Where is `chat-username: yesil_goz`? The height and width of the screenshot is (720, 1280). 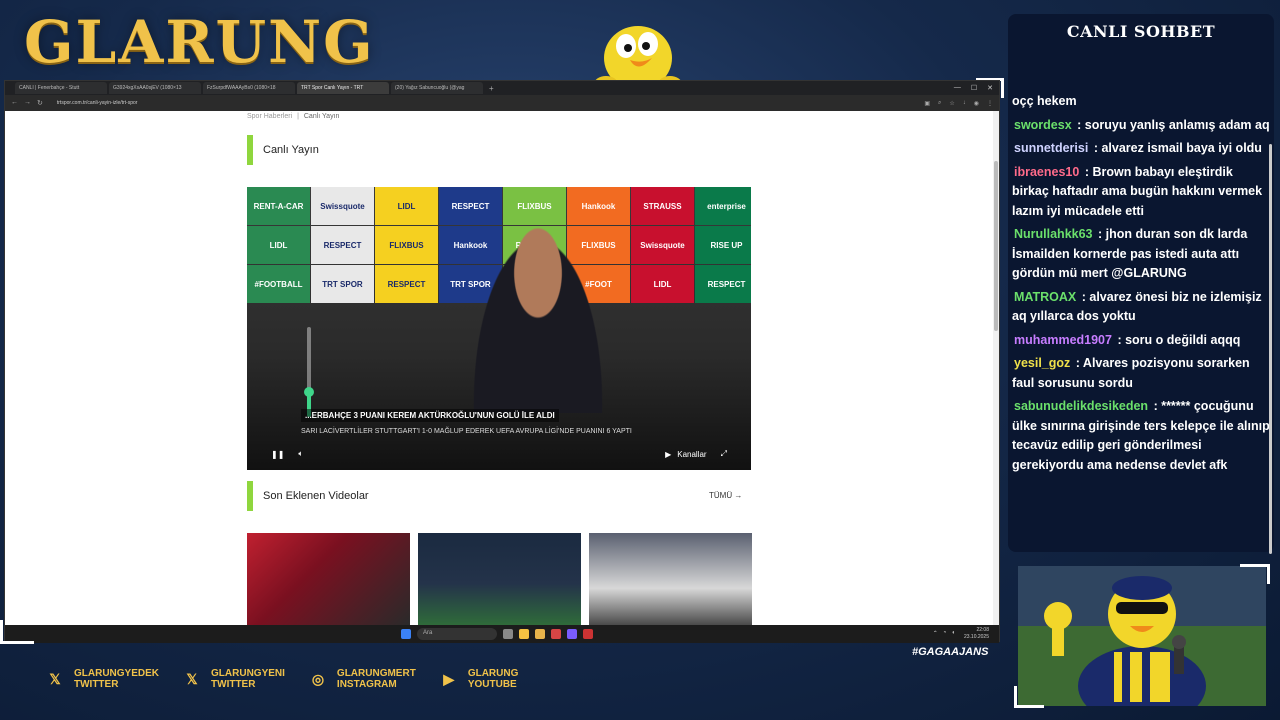 chat-username: yesil_goz is located at coordinates (1042, 363).